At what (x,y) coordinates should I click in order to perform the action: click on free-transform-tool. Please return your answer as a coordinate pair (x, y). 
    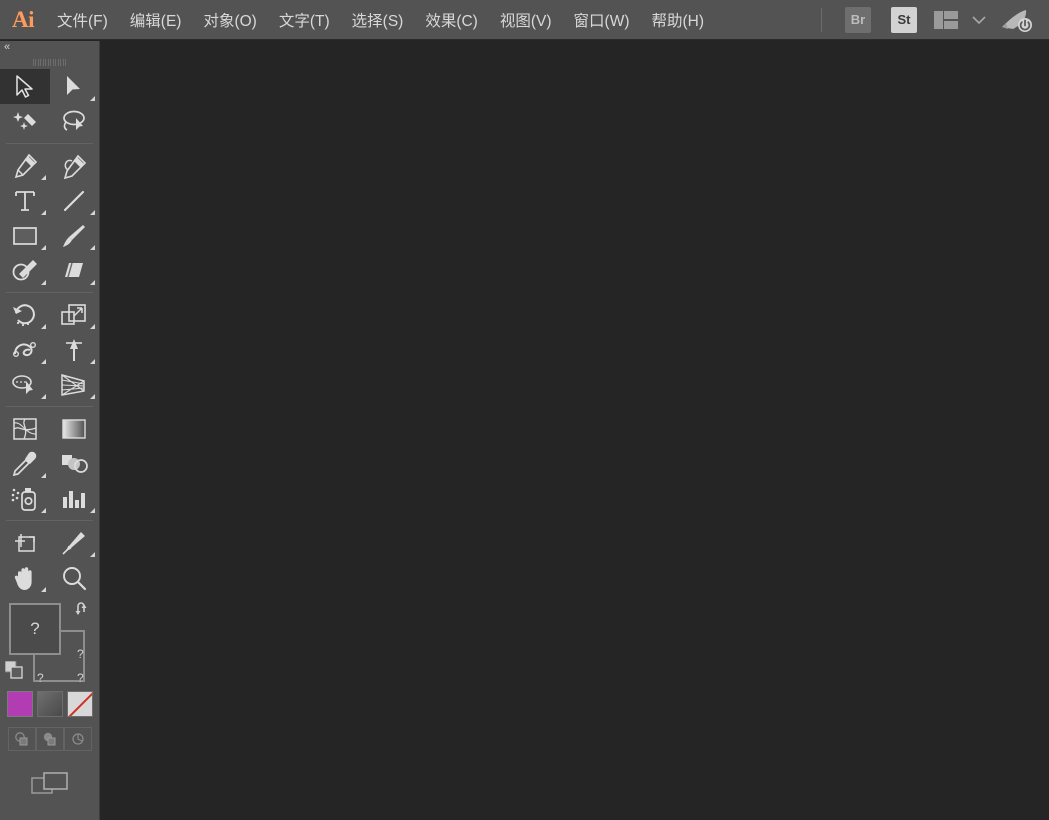
    Looking at the image, I should click on (75, 349).